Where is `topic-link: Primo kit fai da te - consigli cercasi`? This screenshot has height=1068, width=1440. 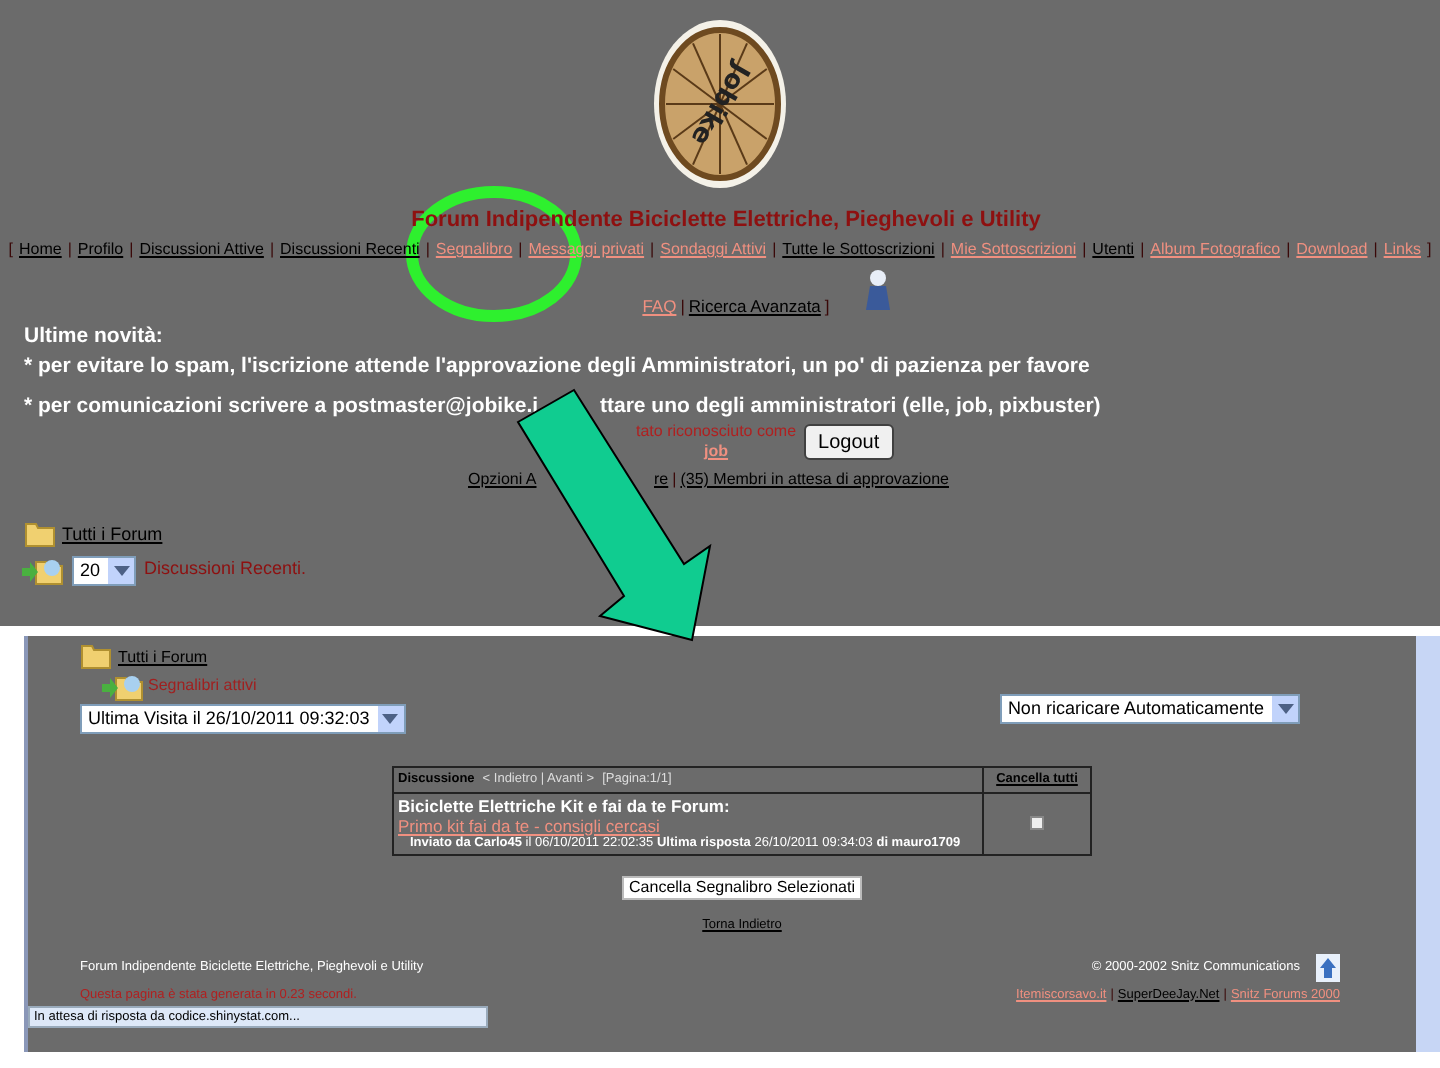
topic-link: Primo kit fai da te - consigli cercasi is located at coordinates (529, 825).